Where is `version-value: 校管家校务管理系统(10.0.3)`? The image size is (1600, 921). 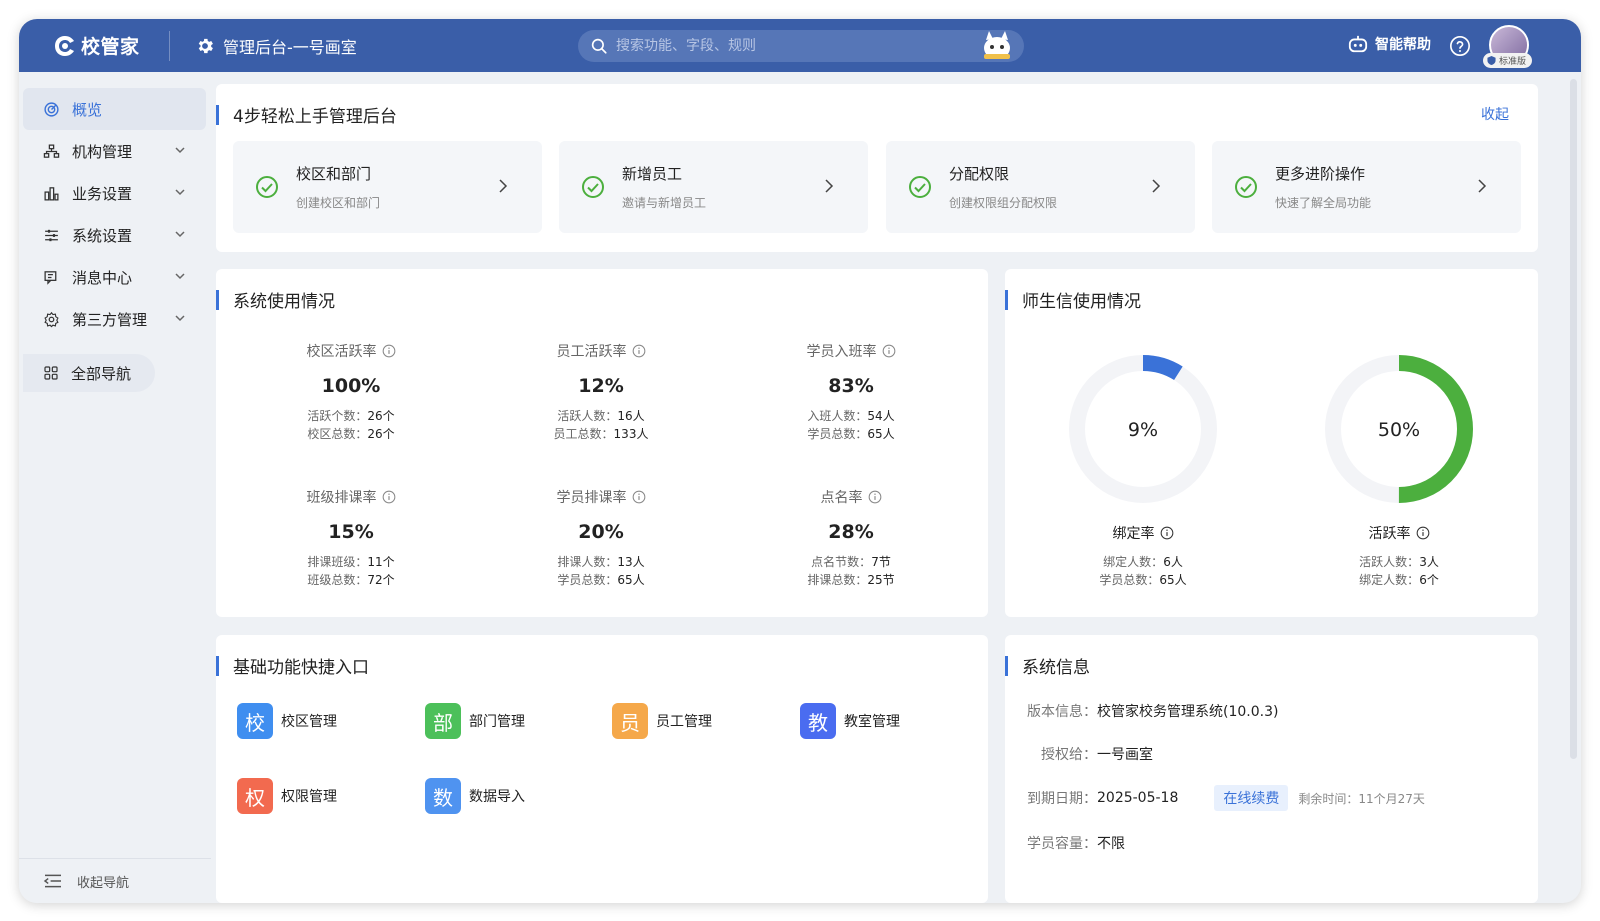
version-value: 校管家校务管理系统(10.0.3) is located at coordinates (1188, 712).